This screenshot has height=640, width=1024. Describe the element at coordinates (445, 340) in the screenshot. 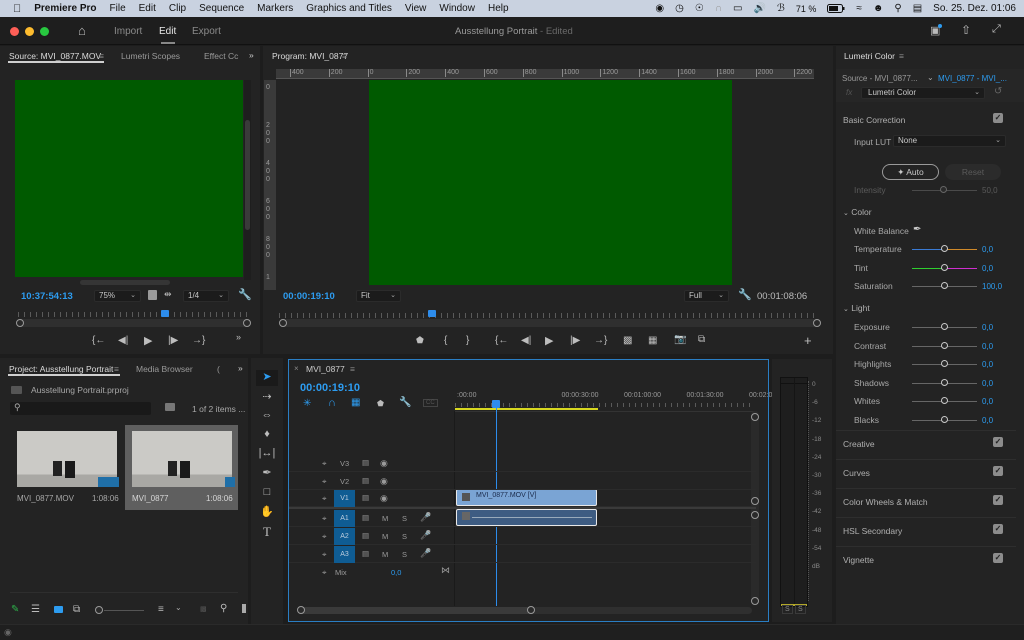

I see `mark-in-icon: {` at that location.